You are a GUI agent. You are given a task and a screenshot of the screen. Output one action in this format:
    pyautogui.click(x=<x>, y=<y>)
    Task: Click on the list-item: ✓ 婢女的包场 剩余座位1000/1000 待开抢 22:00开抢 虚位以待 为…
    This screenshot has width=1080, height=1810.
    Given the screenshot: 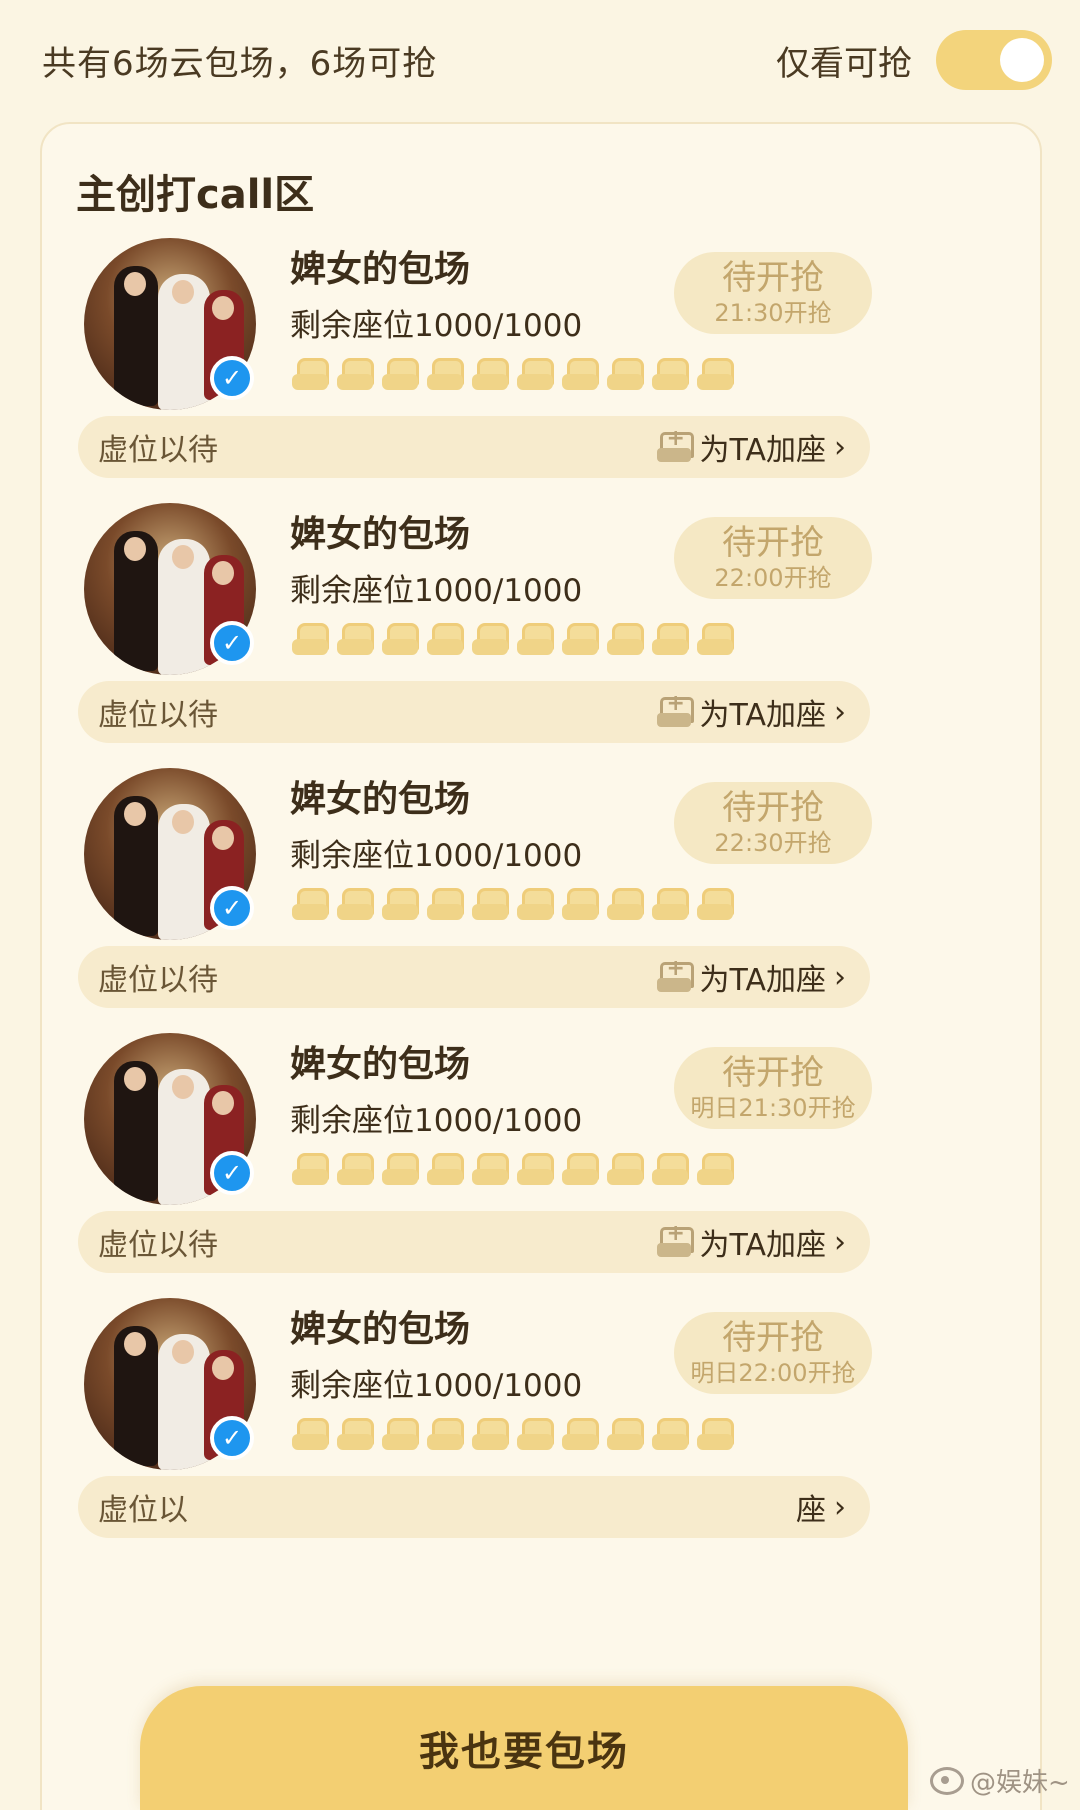 What is the action you would take?
    pyautogui.click(x=543, y=630)
    